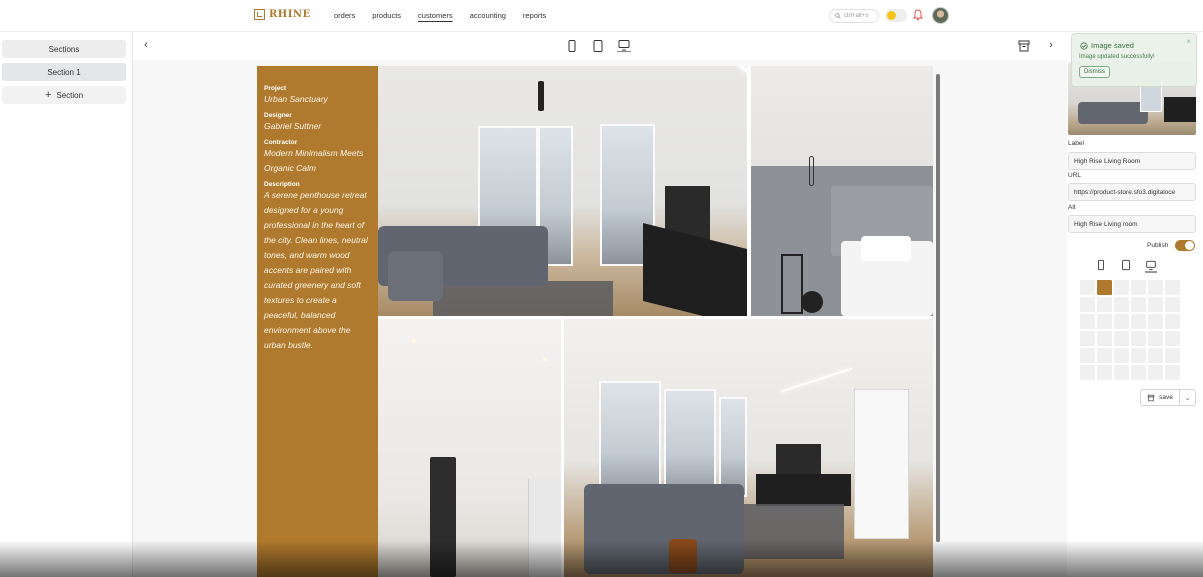  What do you see at coordinates (891, 15) in the screenshot?
I see `sun-icon` at bounding box center [891, 15].